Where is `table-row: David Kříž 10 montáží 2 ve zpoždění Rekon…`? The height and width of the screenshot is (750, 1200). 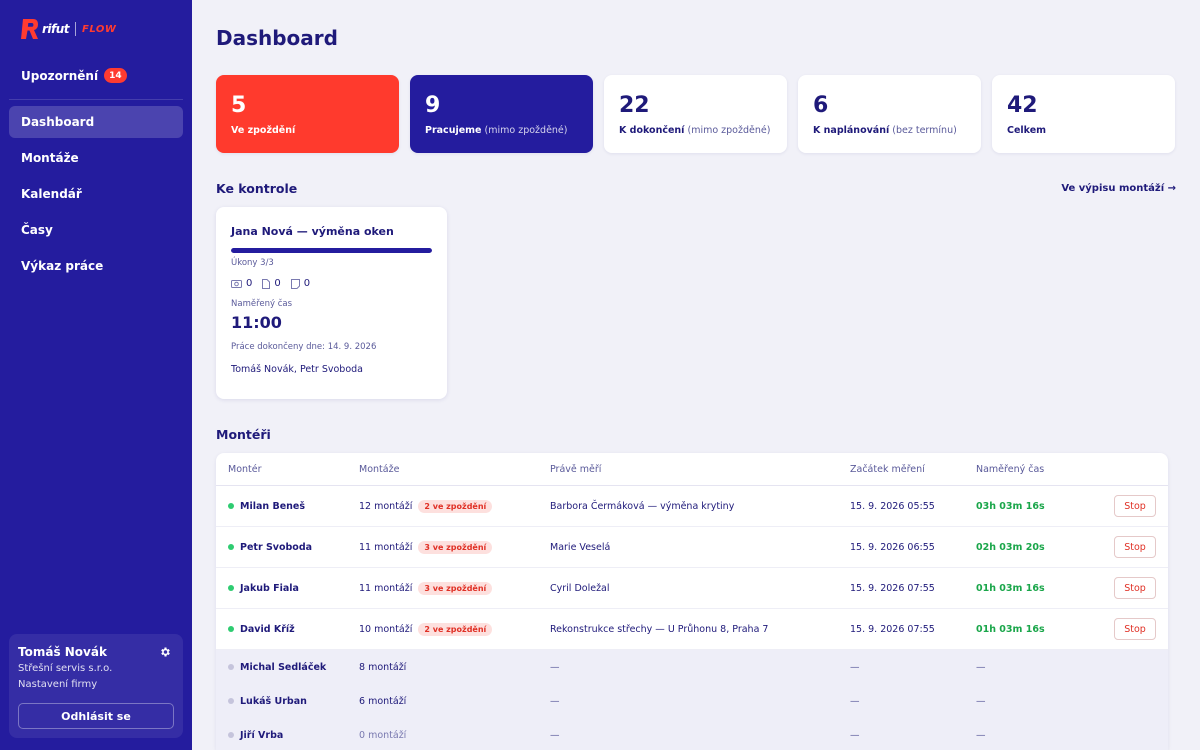 table-row: David Kříž 10 montáží 2 ve zpoždění Rekon… is located at coordinates (692, 629).